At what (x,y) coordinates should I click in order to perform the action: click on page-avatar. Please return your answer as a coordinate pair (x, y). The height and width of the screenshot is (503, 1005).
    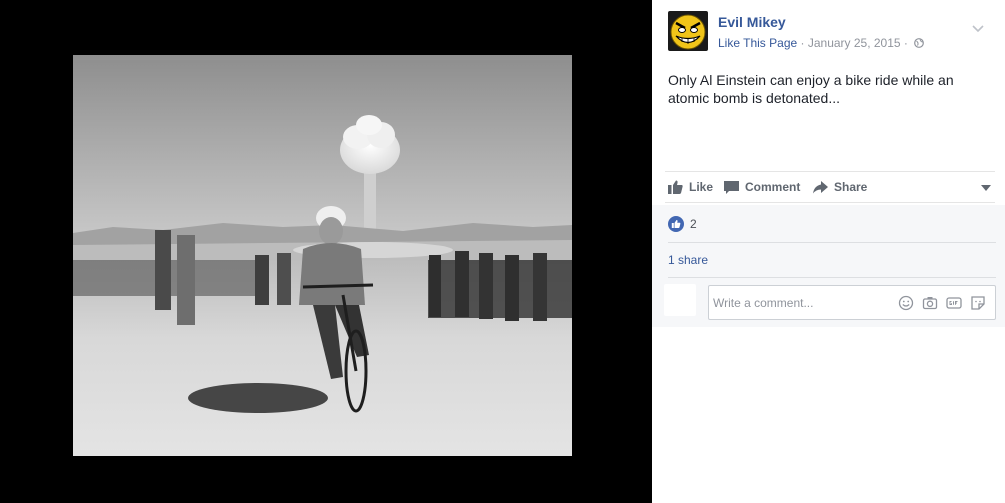
    Looking at the image, I should click on (688, 31).